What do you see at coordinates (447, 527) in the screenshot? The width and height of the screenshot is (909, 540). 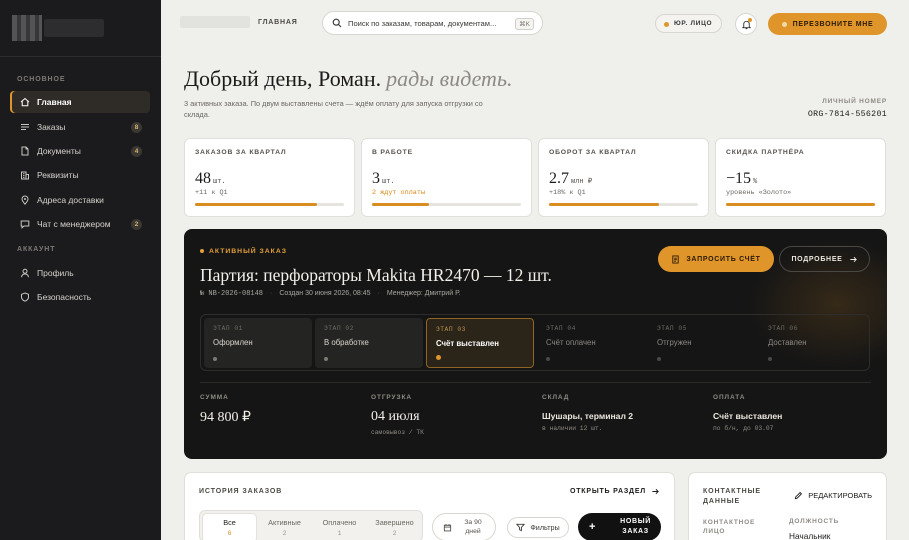 I see `calendar-icon` at bounding box center [447, 527].